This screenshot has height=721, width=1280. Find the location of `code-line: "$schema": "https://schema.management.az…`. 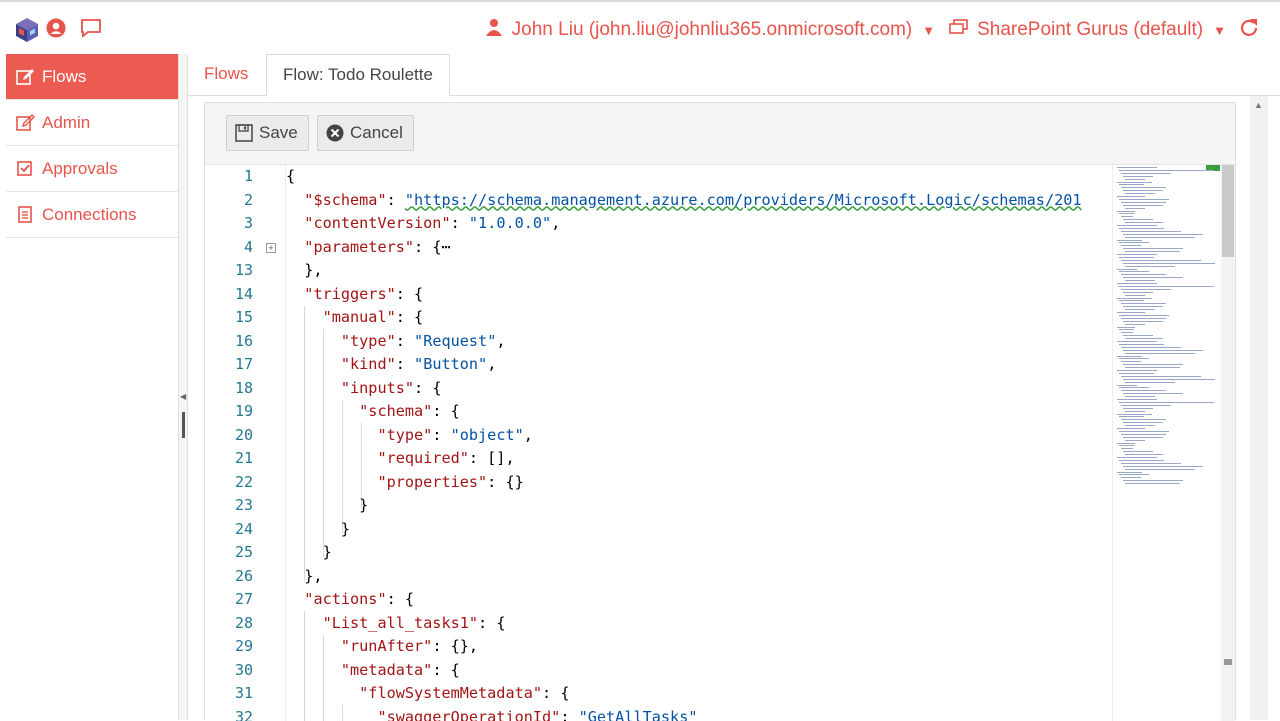

code-line: "$schema": "https://schema.management.az… is located at coordinates (684, 200).